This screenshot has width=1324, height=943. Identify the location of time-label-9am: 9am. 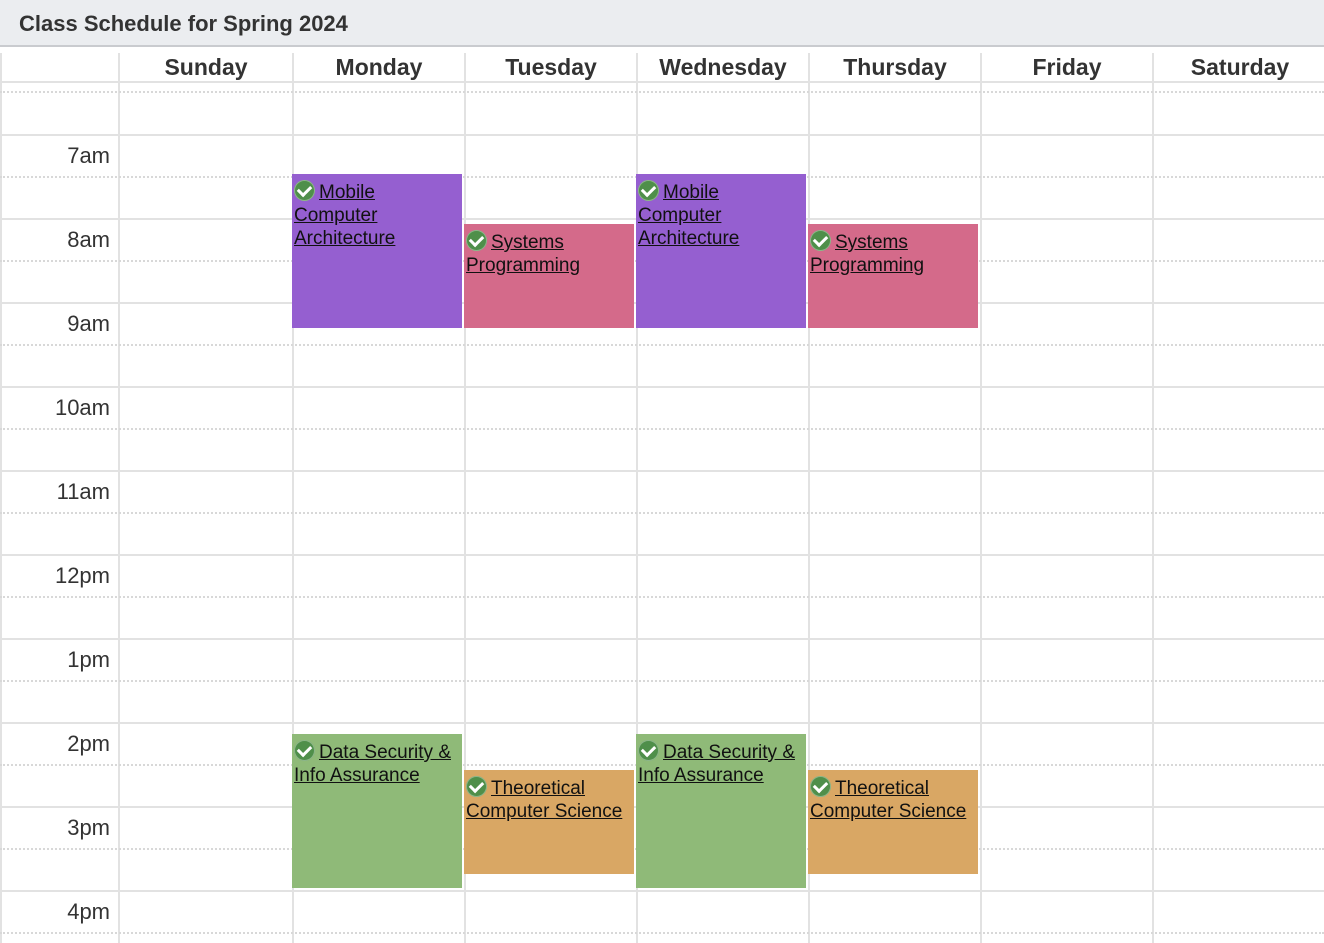
(88, 323).